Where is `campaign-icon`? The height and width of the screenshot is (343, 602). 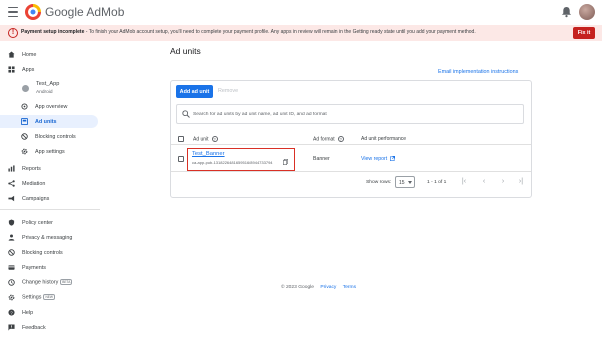
campaign-icon is located at coordinates (11, 198).